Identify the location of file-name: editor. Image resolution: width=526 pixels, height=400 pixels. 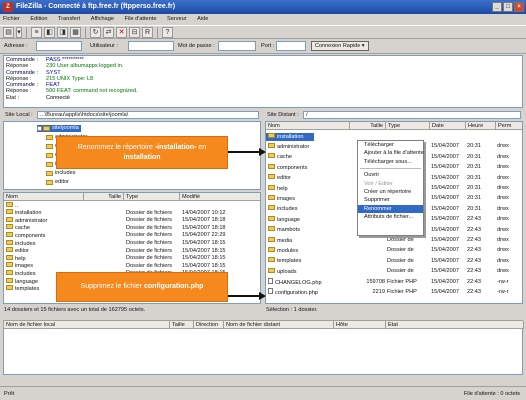
(22, 251).